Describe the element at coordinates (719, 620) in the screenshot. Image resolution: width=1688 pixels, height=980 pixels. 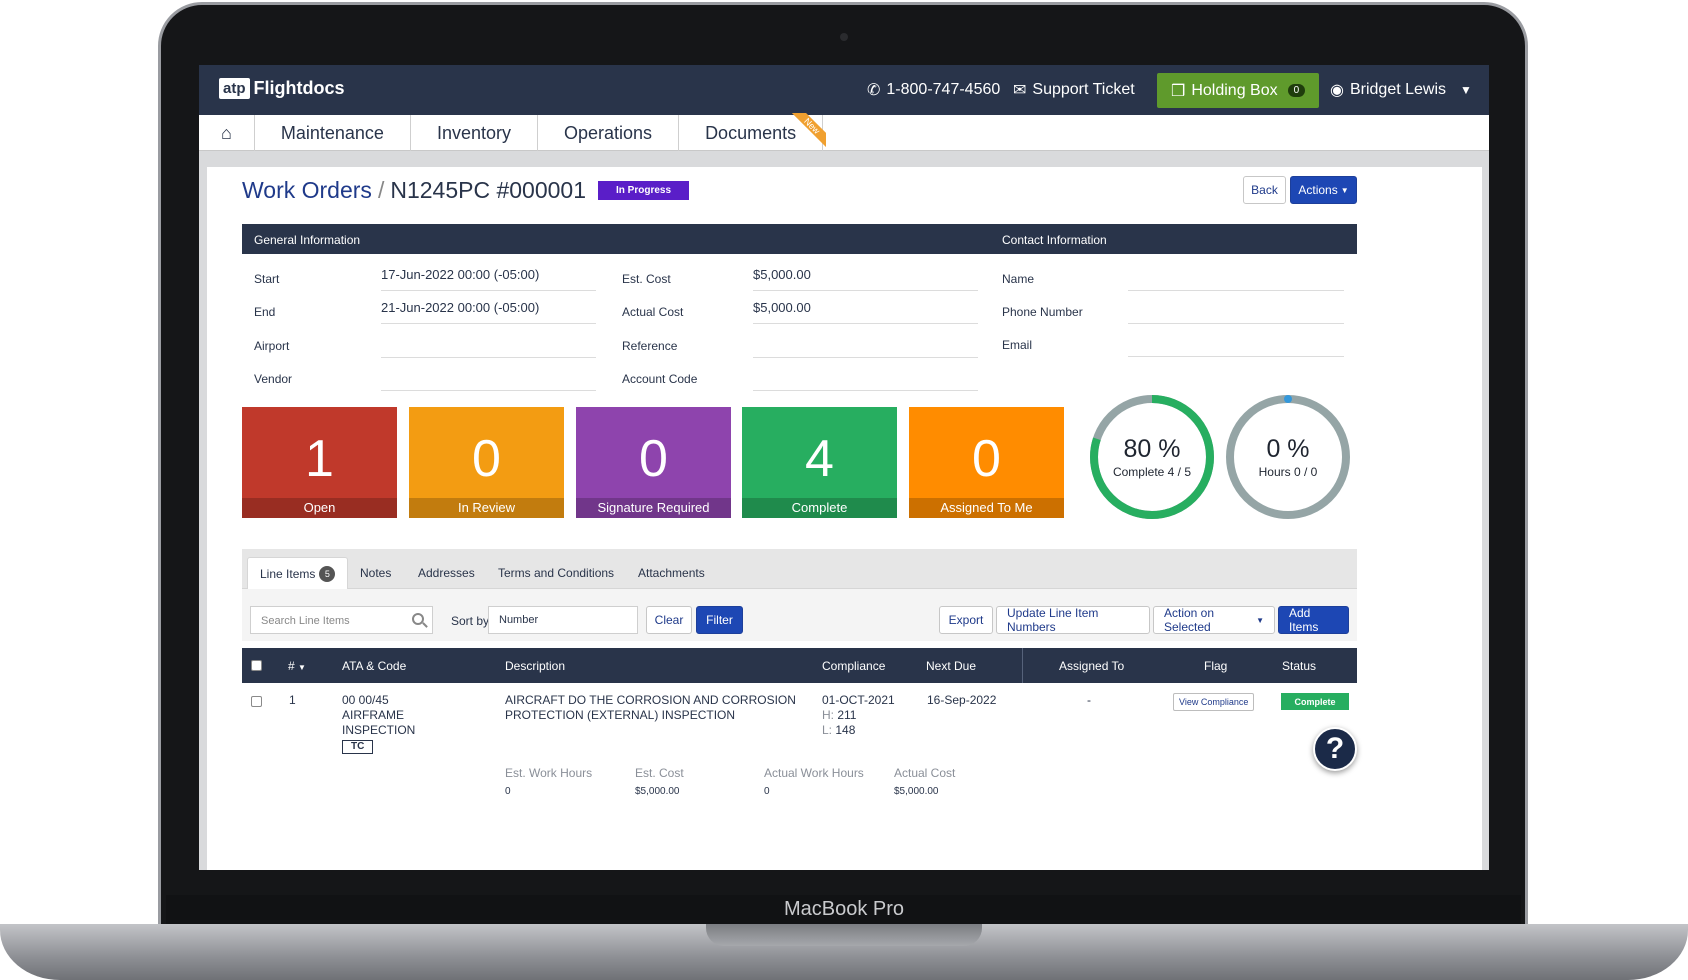
I see `filter-button: Filter` at that location.